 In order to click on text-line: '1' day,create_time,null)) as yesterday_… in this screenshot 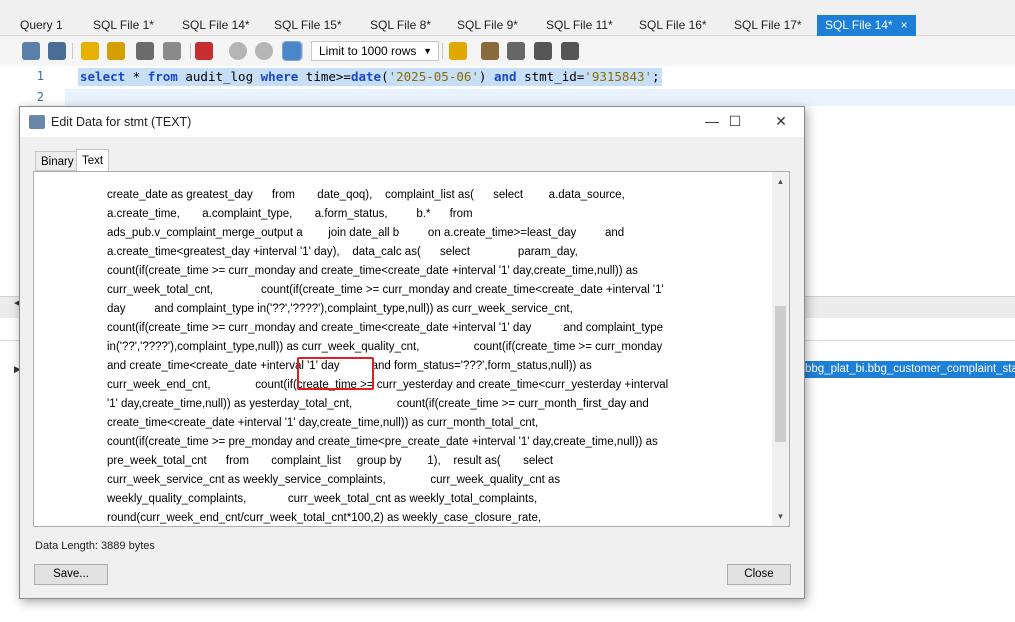, I will do `click(378, 404)`.